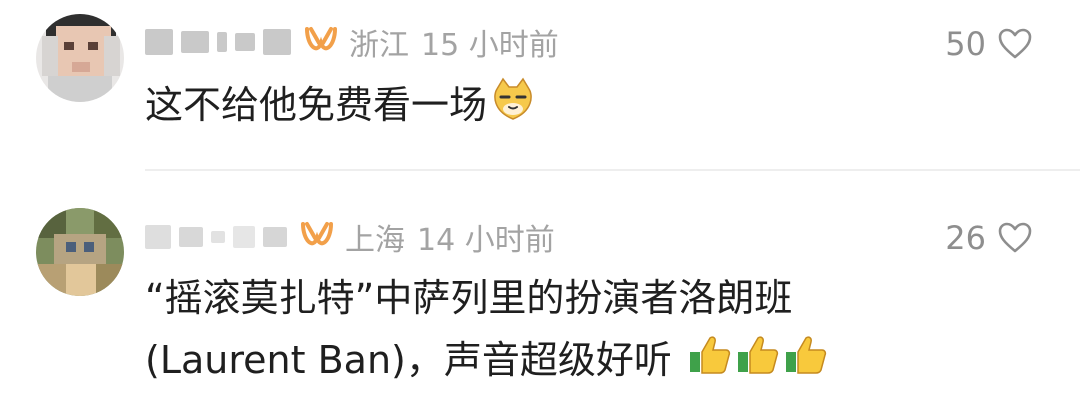  Describe the element at coordinates (988, 238) in the screenshot. I see `like-button: 26` at that location.